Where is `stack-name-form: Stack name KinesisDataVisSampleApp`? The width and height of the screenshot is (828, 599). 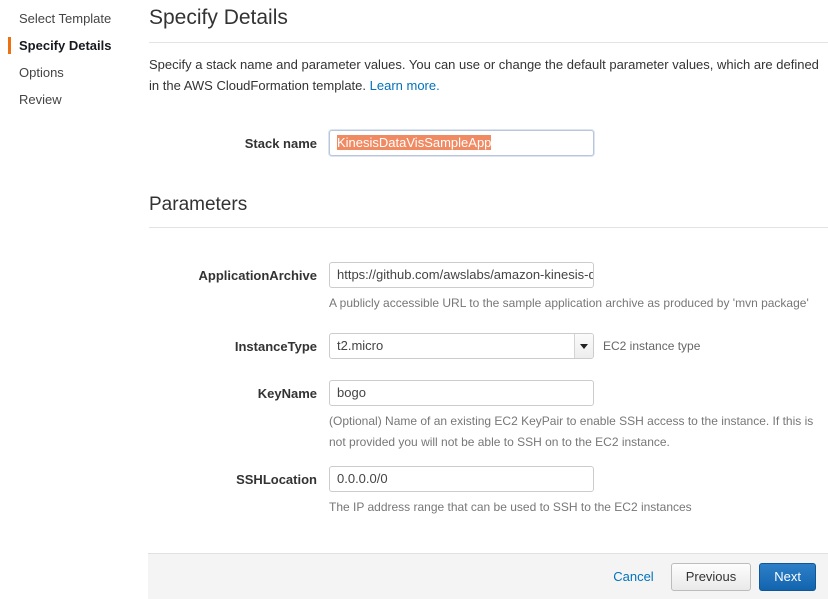 stack-name-form: Stack name KinesisDataVisSampleApp is located at coordinates (488, 144).